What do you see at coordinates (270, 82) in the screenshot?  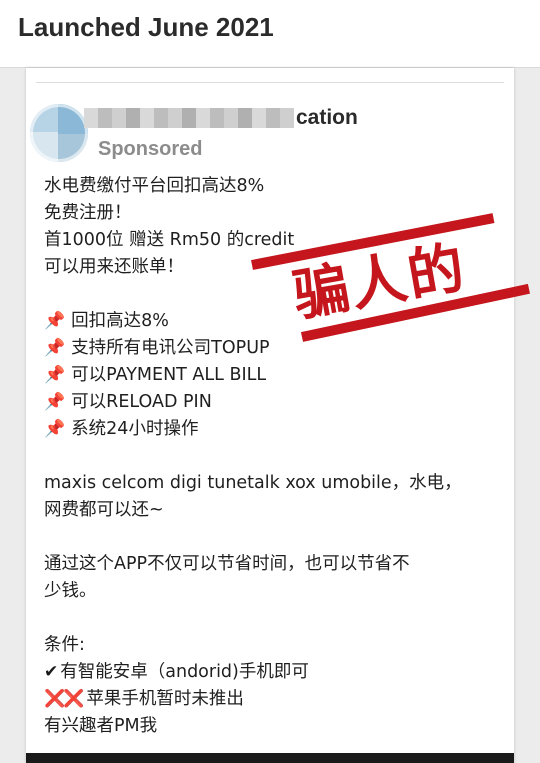 I see `divider` at bounding box center [270, 82].